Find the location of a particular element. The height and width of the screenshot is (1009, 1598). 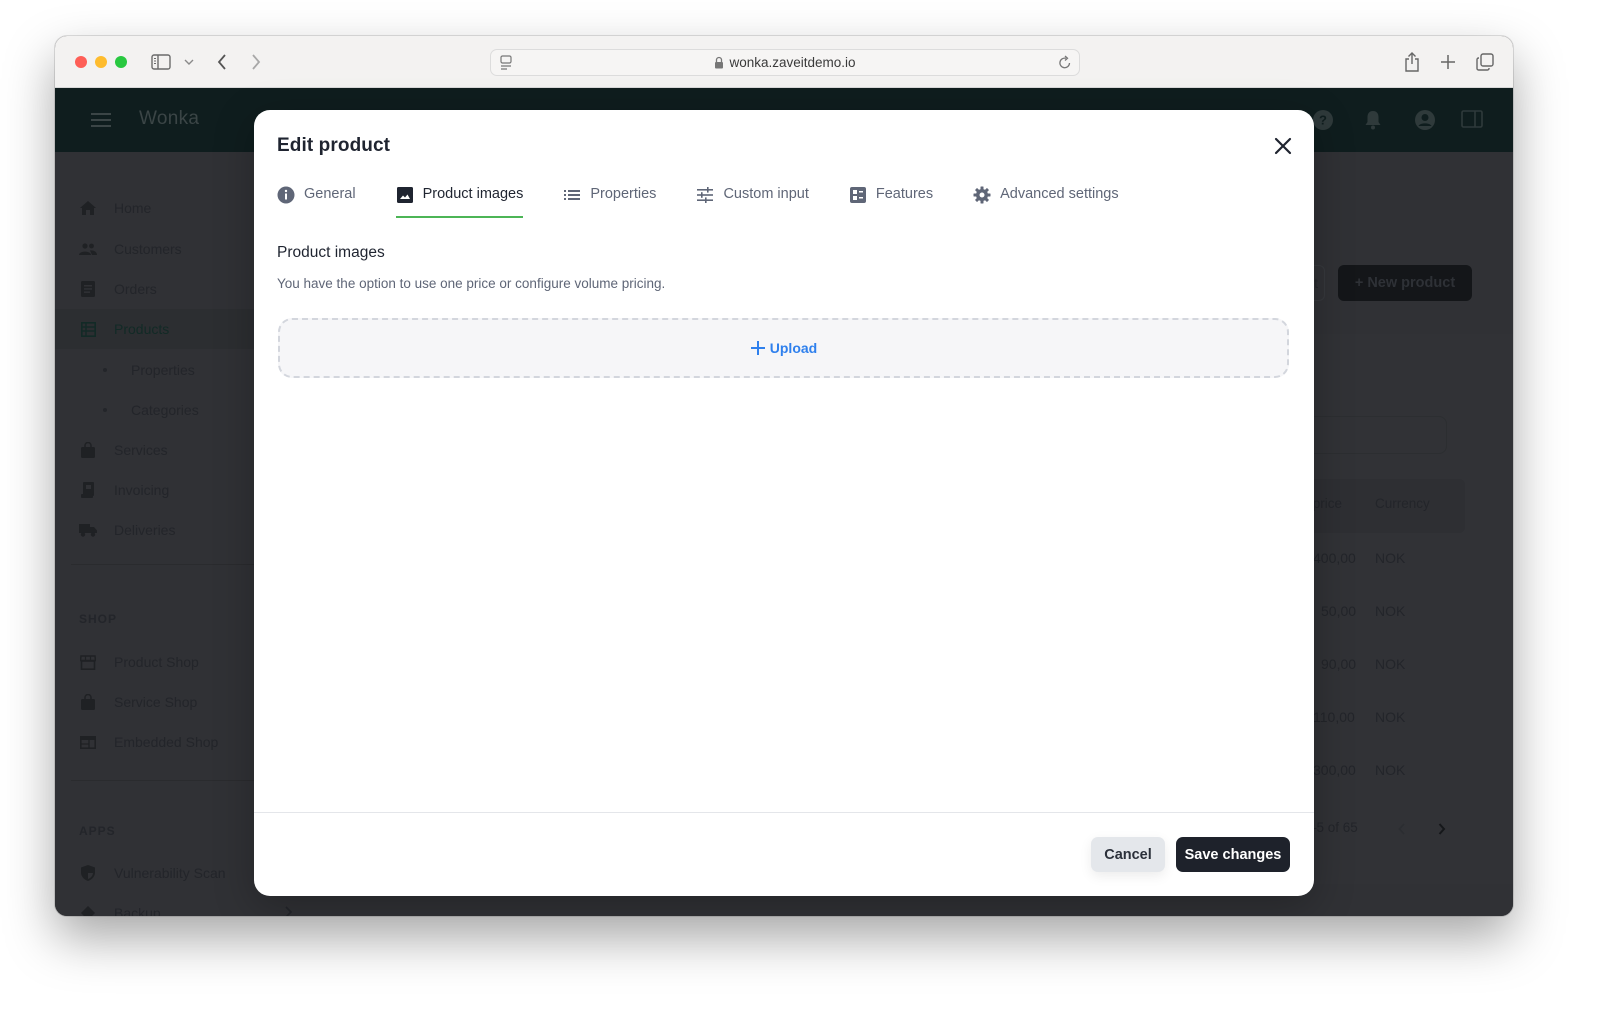

sidebar-item-deliveries: Deliveries is located at coordinates (127, 530).